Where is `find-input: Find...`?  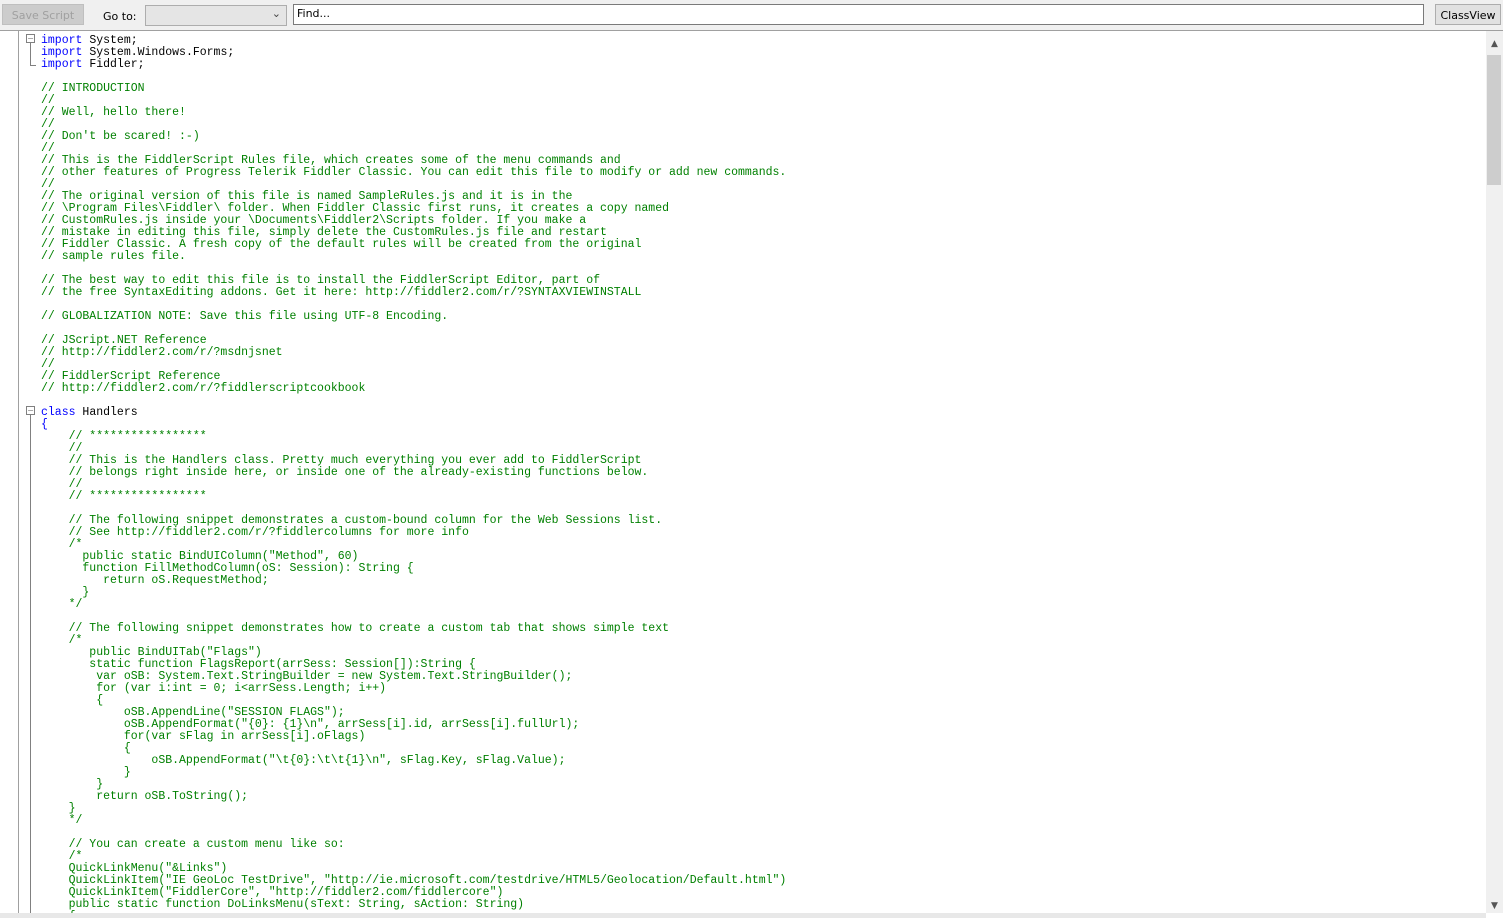 find-input: Find... is located at coordinates (858, 14).